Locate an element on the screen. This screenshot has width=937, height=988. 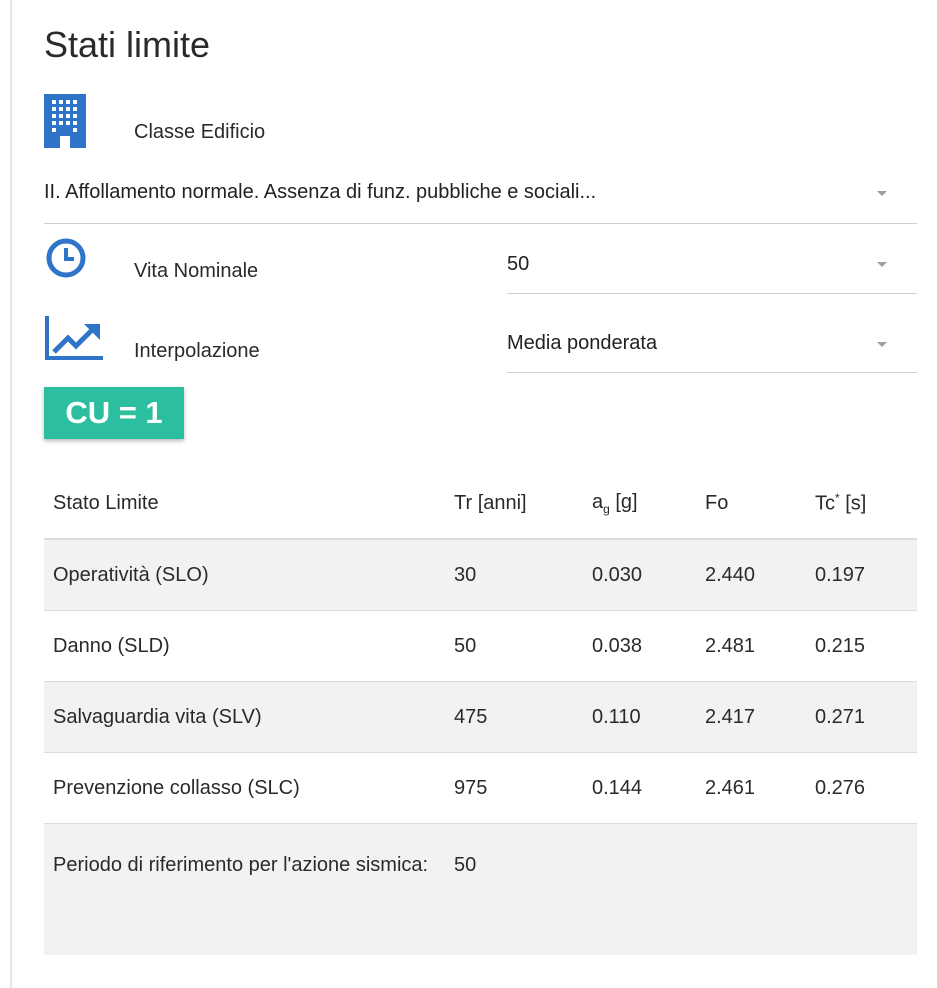
cell-fo: 2.481 is located at coordinates (730, 645).